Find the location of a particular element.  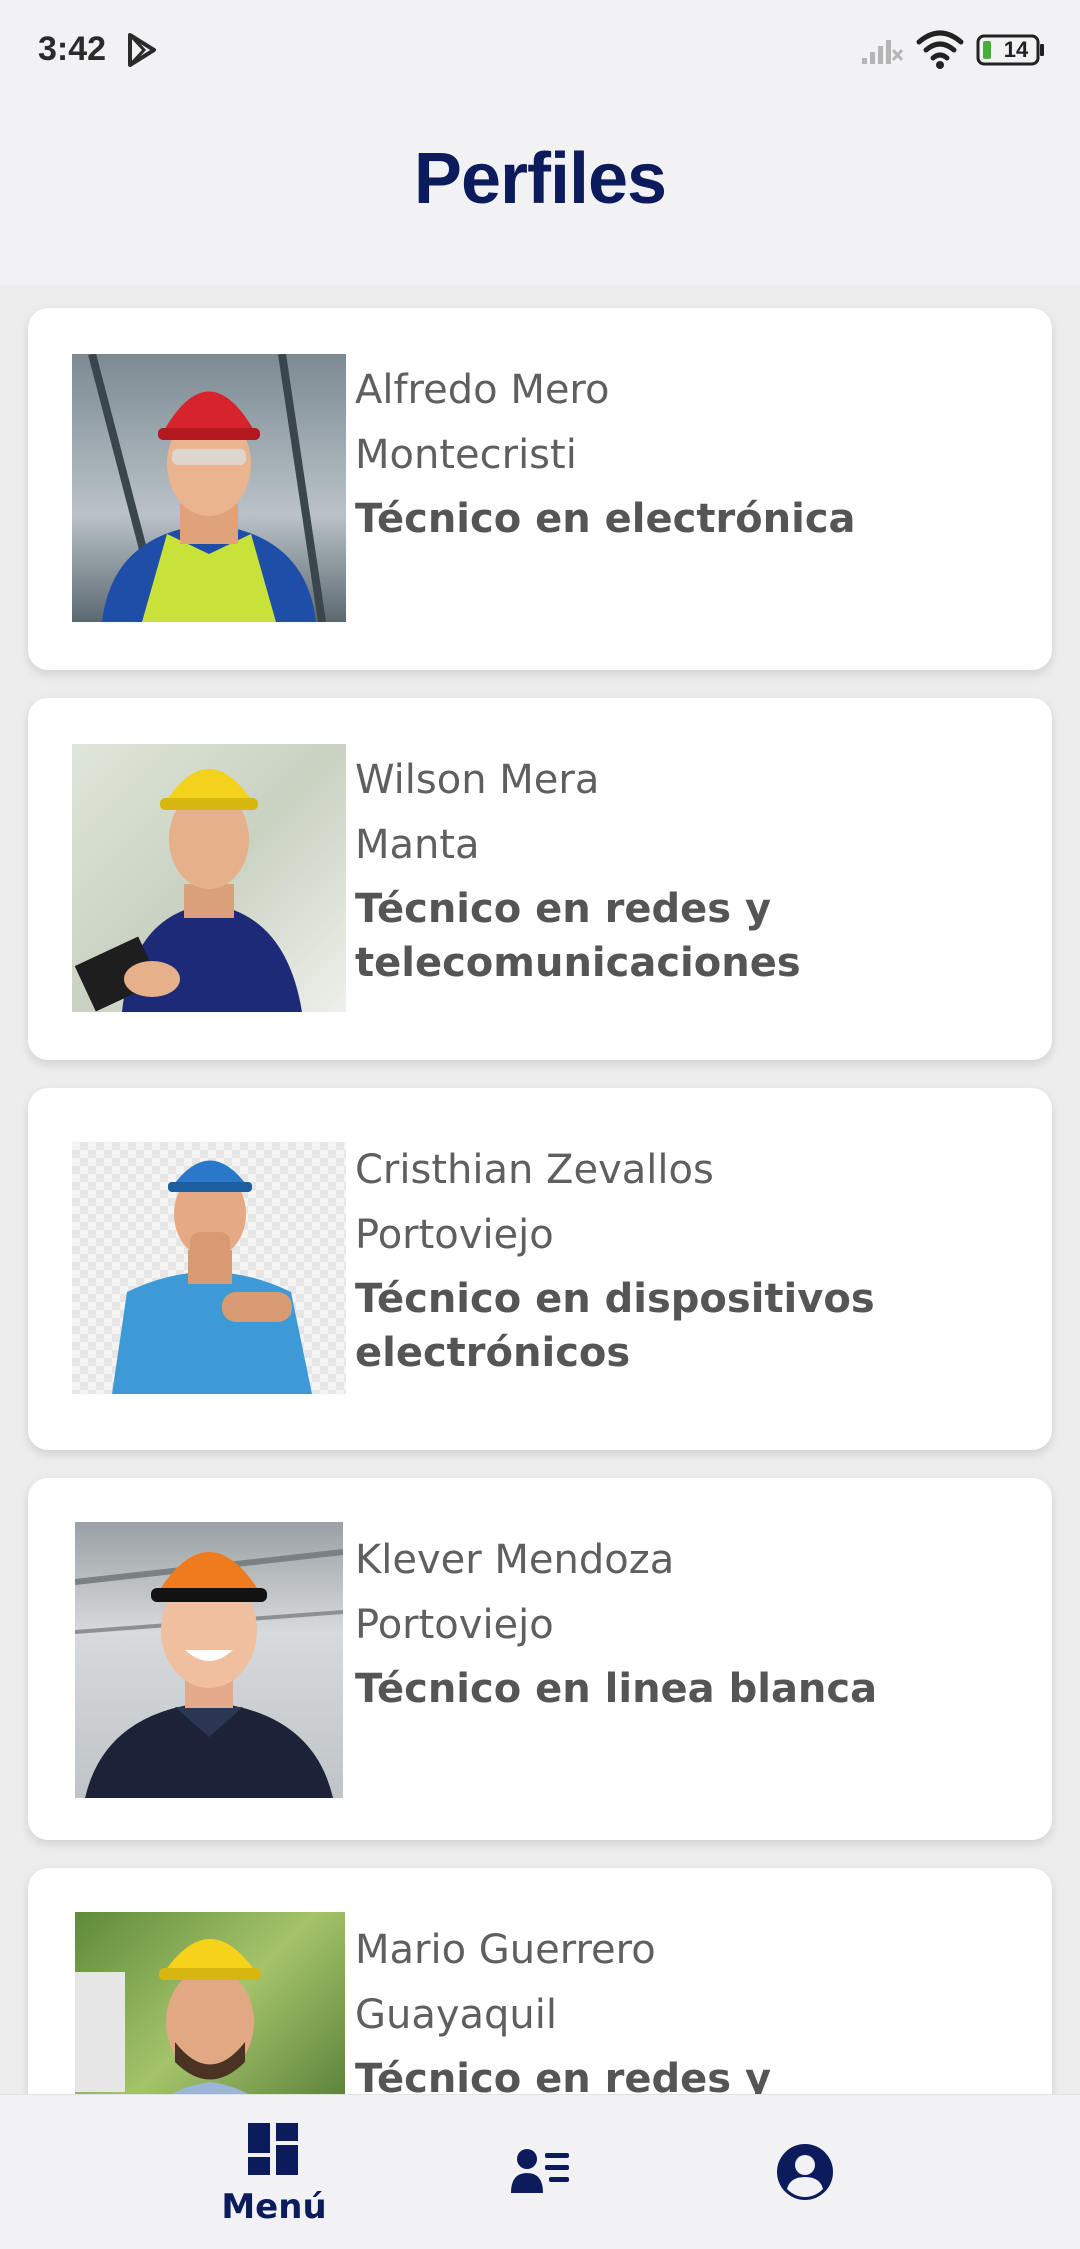

profile-name: Alfredo Mero is located at coordinates (482, 390).